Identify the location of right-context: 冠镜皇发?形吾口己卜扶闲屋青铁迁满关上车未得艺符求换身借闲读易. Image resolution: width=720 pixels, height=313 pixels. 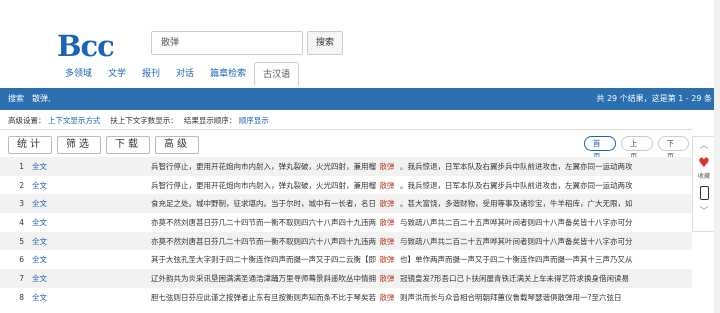
(514, 278).